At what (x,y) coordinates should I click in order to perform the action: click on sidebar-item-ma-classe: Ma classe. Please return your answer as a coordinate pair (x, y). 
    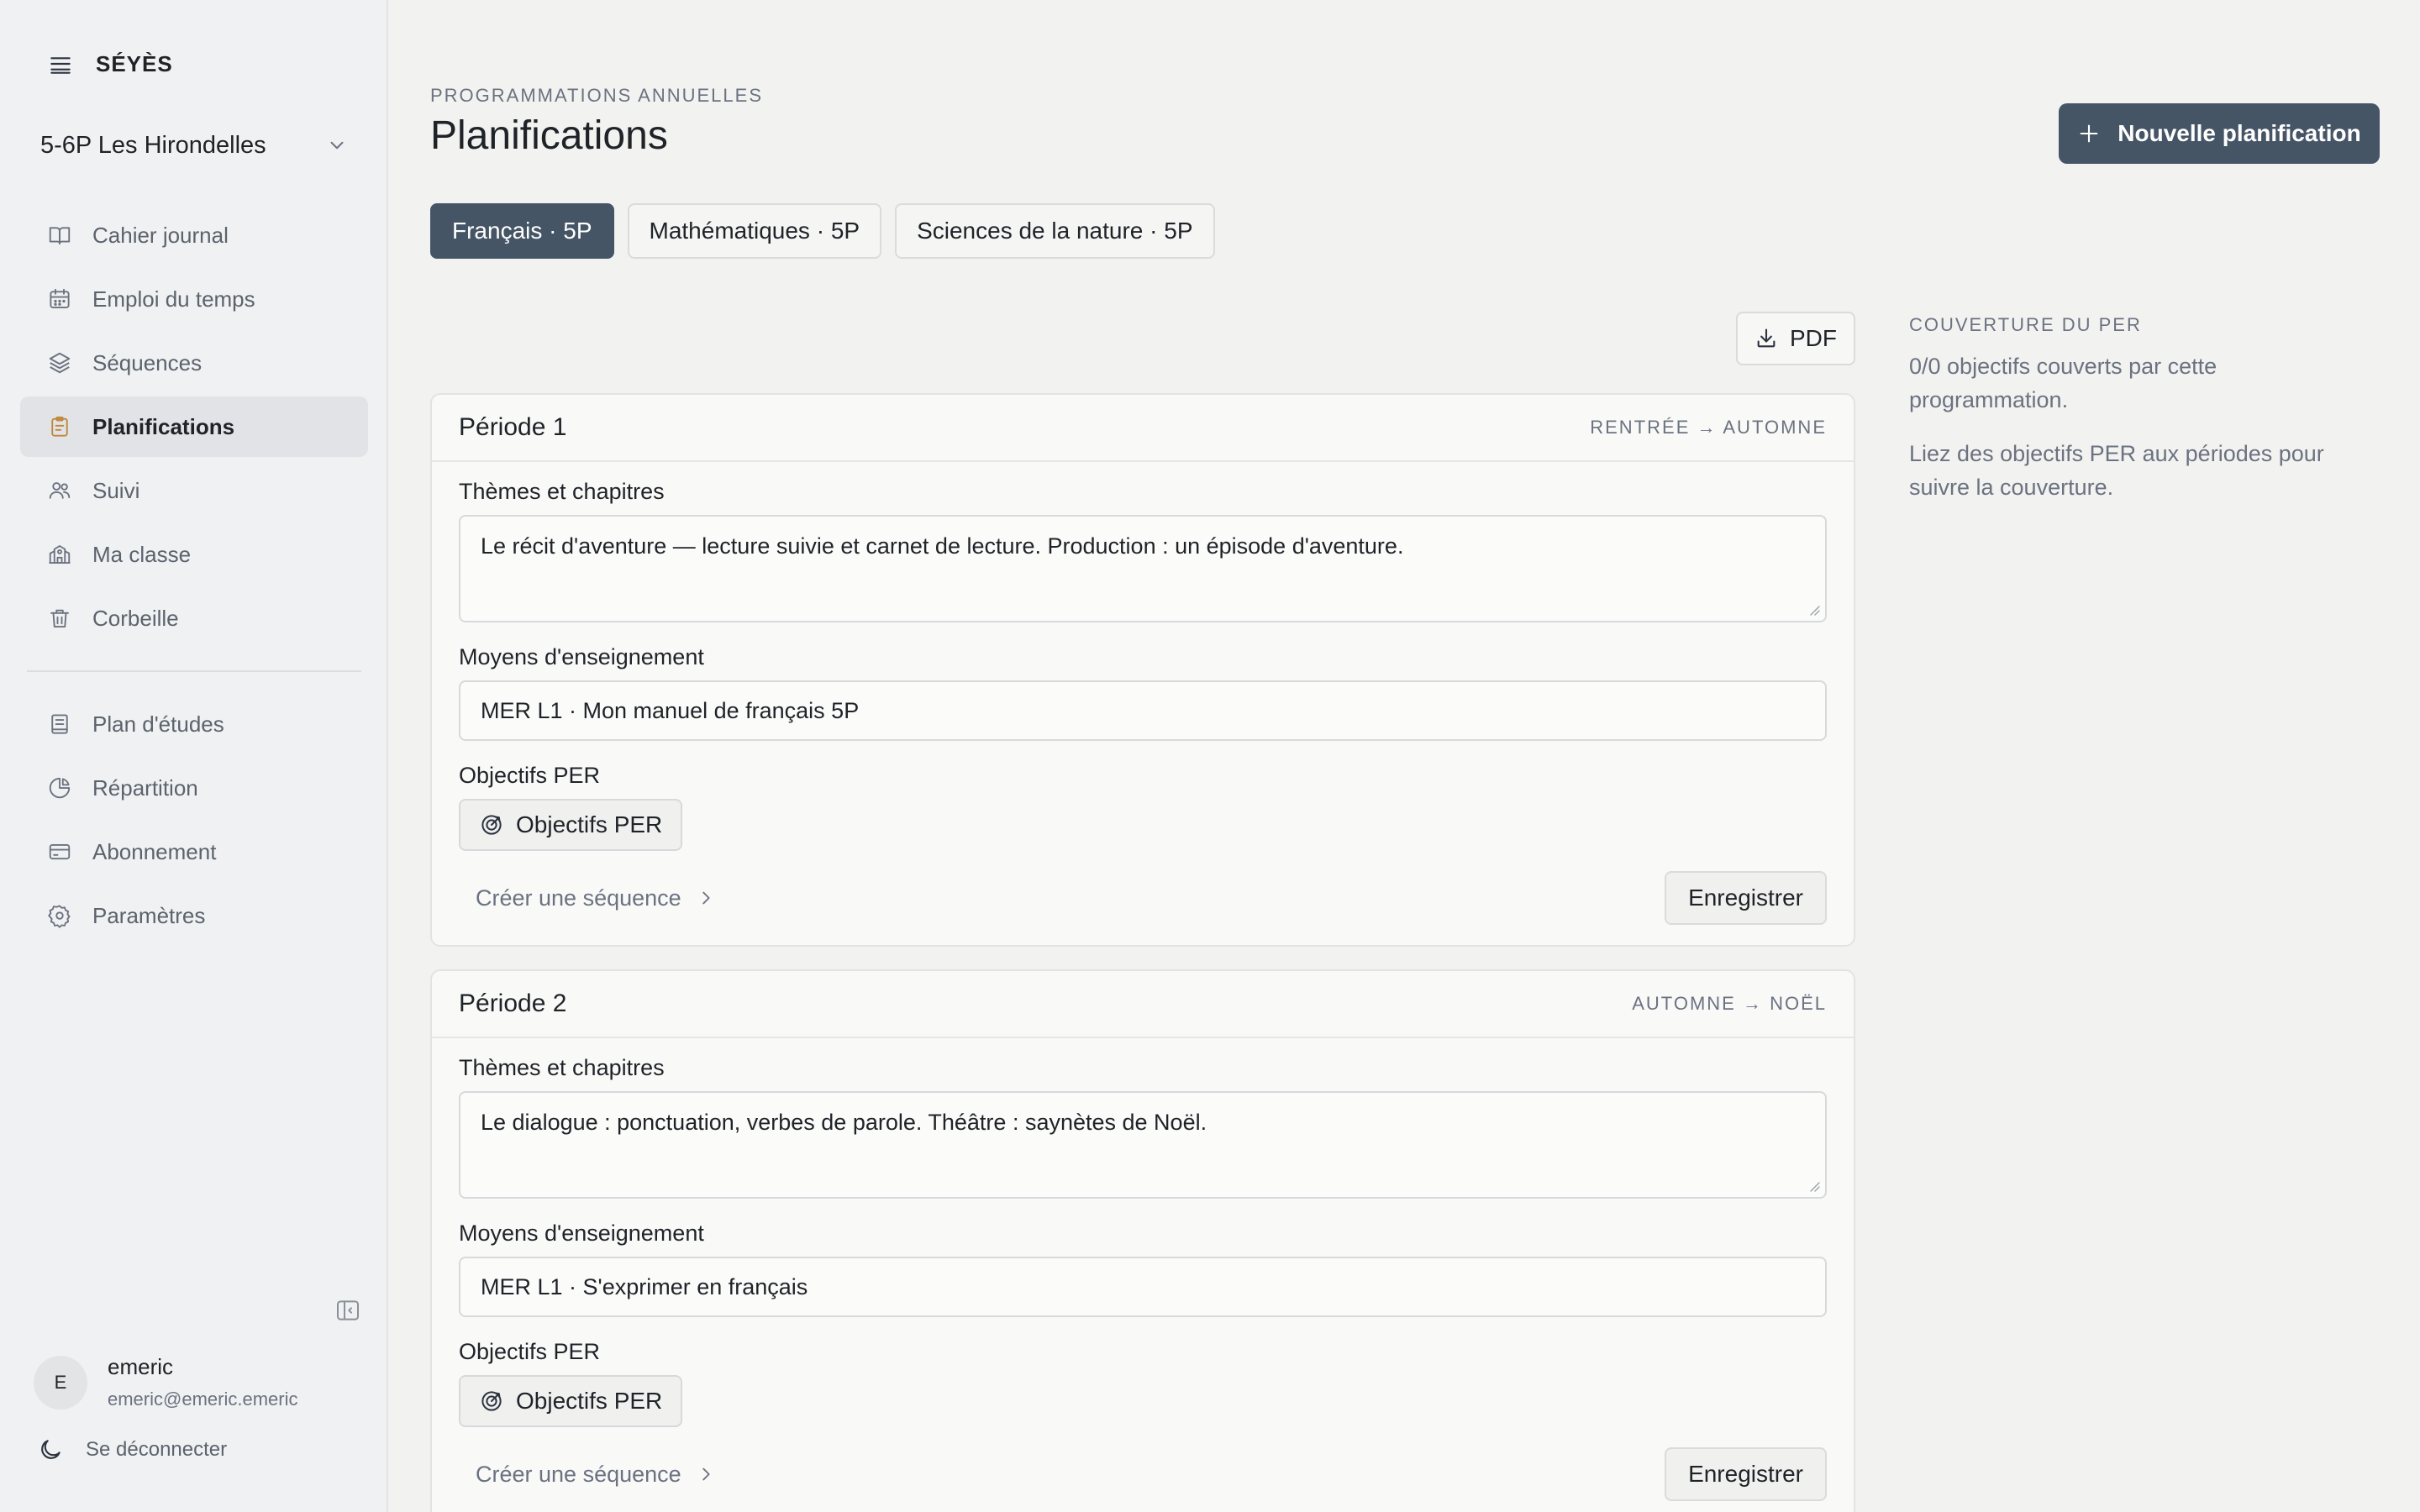
    Looking at the image, I should click on (194, 554).